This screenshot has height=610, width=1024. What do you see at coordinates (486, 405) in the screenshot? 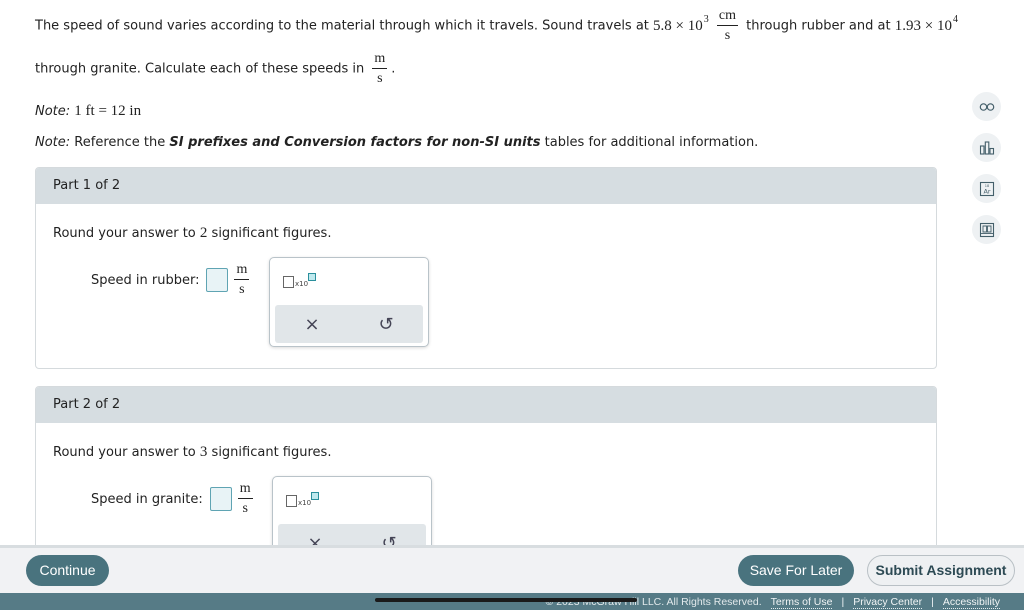
I see `part-2-header: Part 2 of 2` at bounding box center [486, 405].